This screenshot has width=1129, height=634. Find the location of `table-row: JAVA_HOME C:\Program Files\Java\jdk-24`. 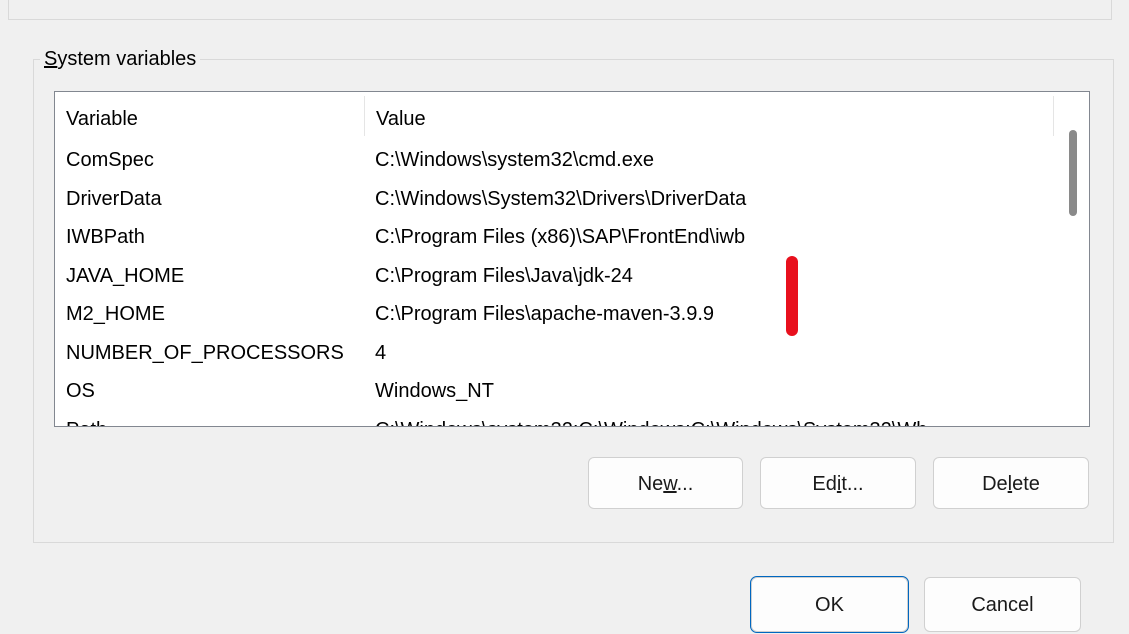

table-row: JAVA_HOME C:\Program Files\Java\jdk-24 is located at coordinates (555, 276).